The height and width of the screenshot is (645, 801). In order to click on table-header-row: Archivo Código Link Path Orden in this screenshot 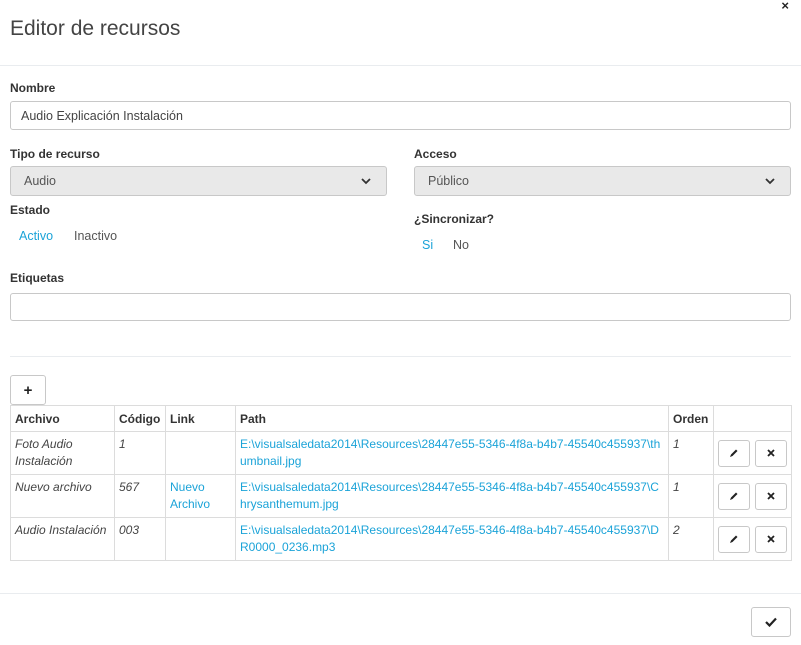, I will do `click(401, 418)`.